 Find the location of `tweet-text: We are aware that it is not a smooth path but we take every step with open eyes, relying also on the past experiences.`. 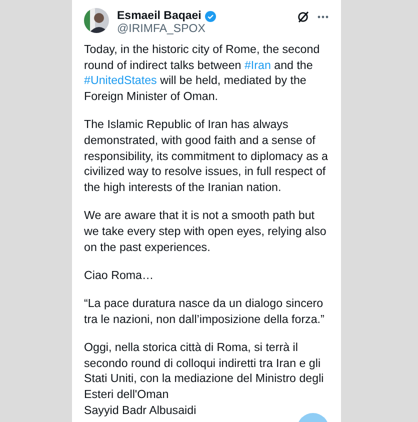

tweet-text: We are aware that it is not a smooth path but we take every step with open eyes, relying also on the past experiences. is located at coordinates (206, 232).